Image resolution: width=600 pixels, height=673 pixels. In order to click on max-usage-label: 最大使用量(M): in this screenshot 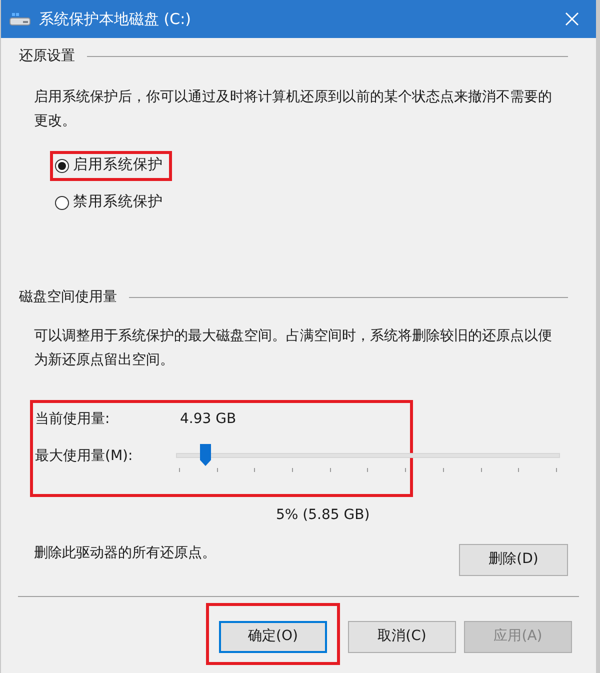, I will do `click(84, 456)`.